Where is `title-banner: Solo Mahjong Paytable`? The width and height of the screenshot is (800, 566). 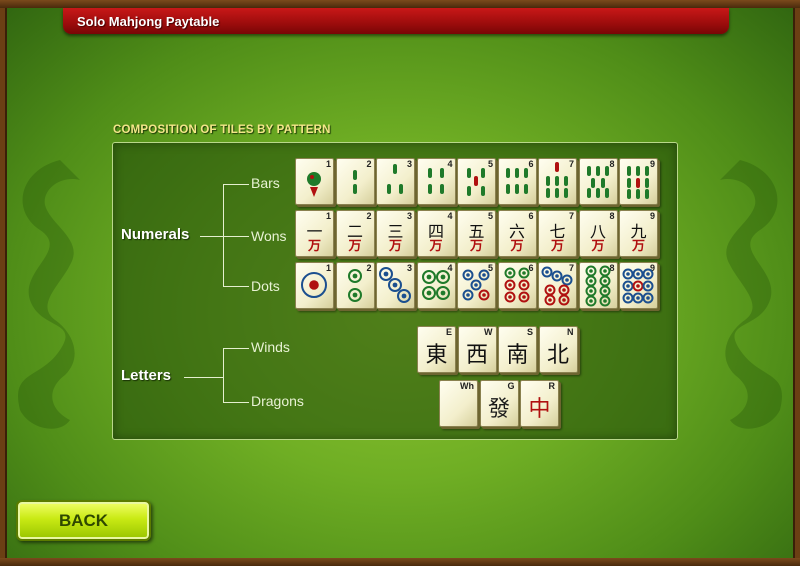 title-banner: Solo Mahjong Paytable is located at coordinates (396, 21).